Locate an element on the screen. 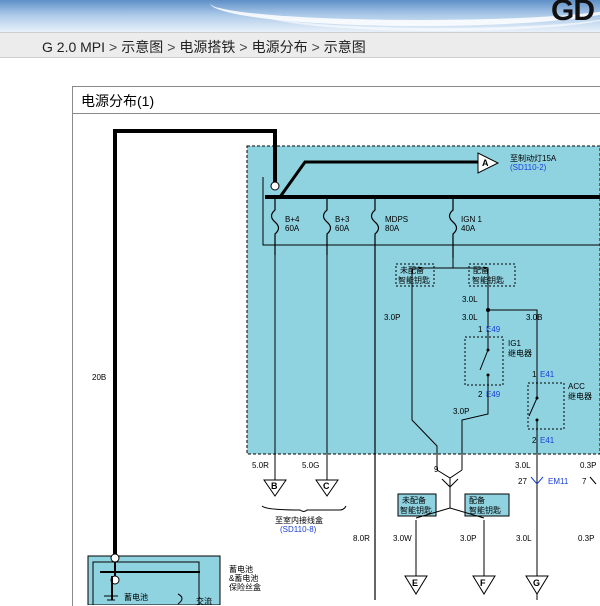 This screenshot has width=600, height=606. battery-node is located at coordinates (115, 558).